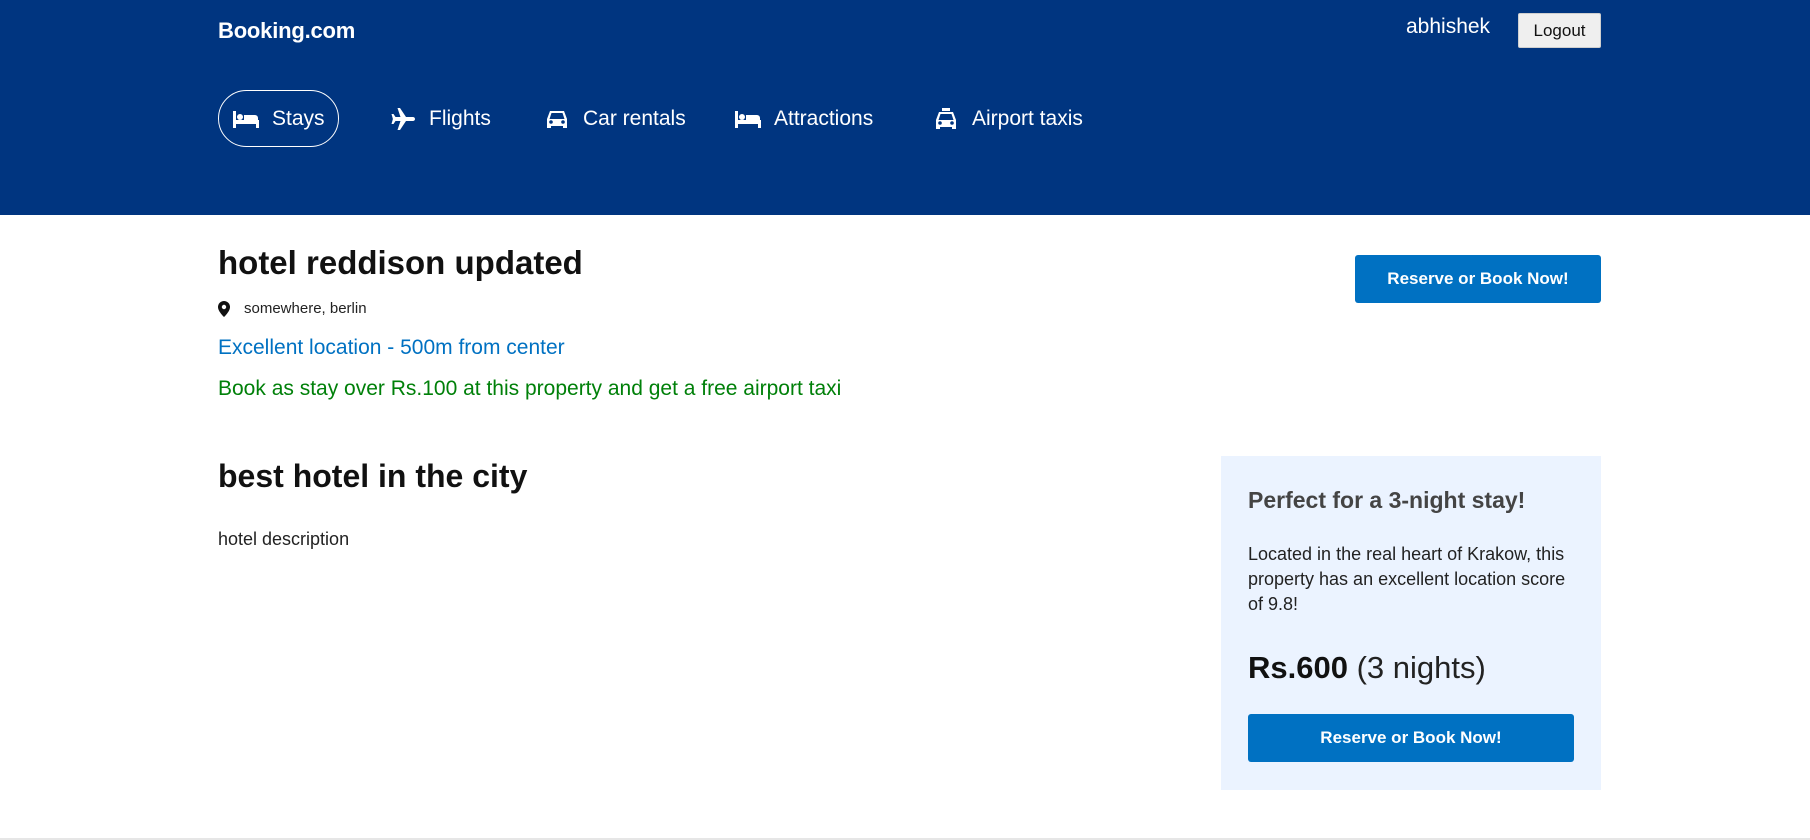 The image size is (1810, 840). Describe the element at coordinates (946, 119) in the screenshot. I see `taxi-icon` at that location.